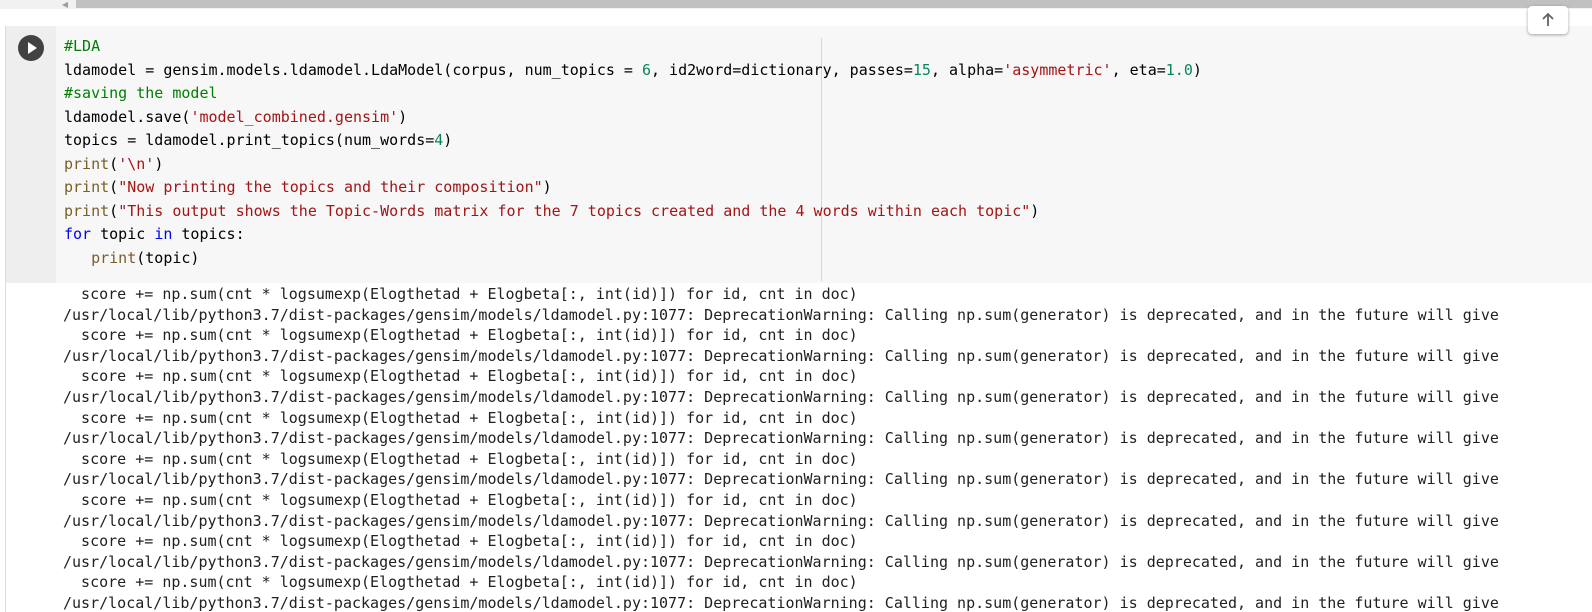  I want to click on chevron-left-icon: ◀, so click(65, 4).